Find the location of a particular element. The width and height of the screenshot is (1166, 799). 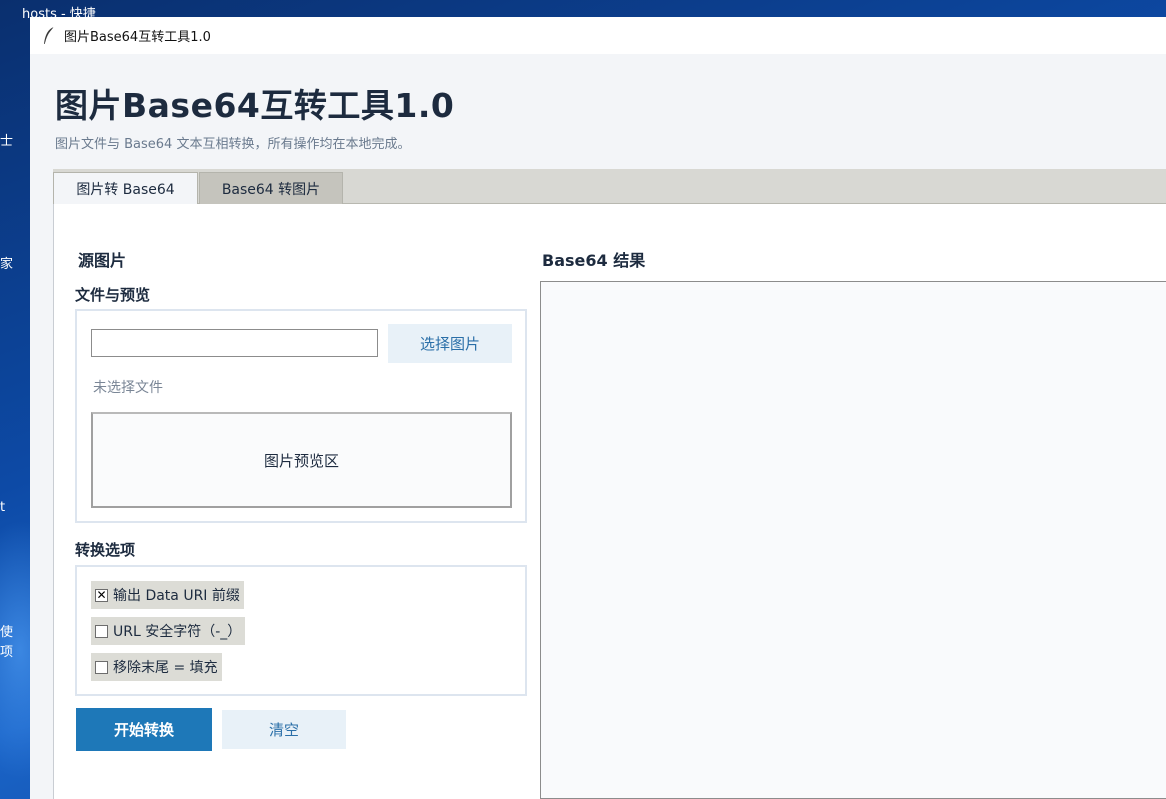

option-url-safe-checkbox: URL 安全字符（-_） is located at coordinates (168, 631).